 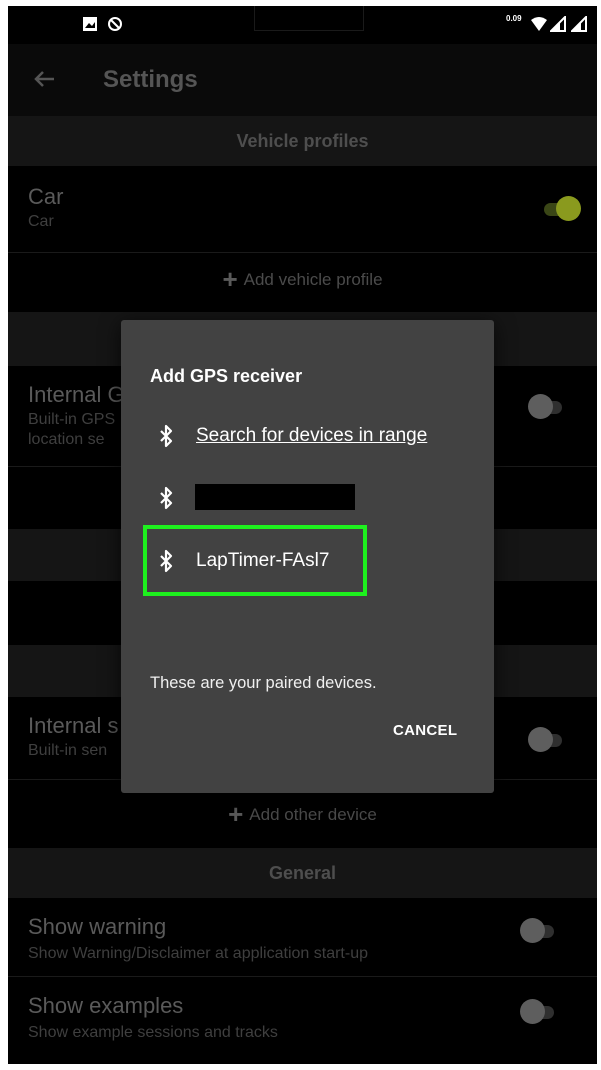 What do you see at coordinates (263, 560) in the screenshot?
I see `laptimer-device-label: LapTimer-FAsl7` at bounding box center [263, 560].